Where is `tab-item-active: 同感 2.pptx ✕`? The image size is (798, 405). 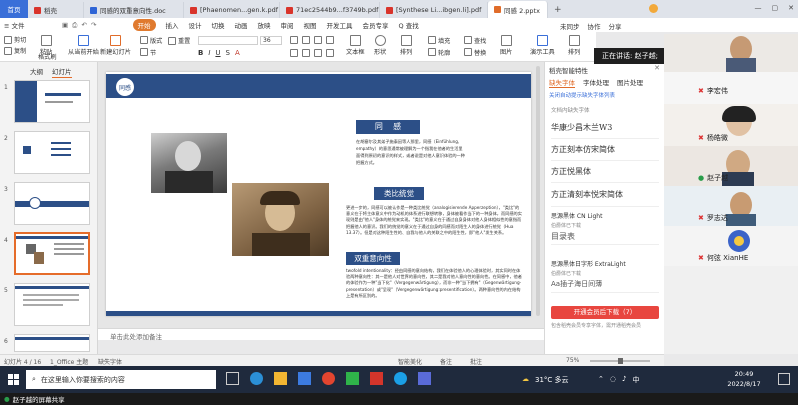 tab-item-active: 同感 2.pptx ✕ is located at coordinates (518, 9).